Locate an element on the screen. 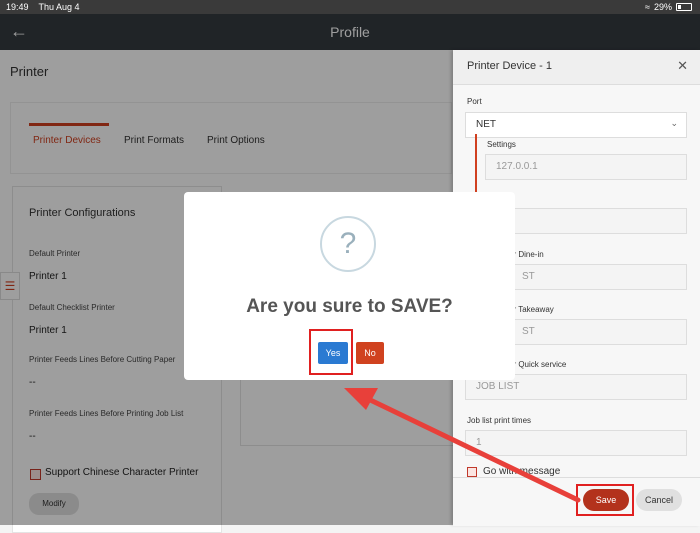  no-button: No is located at coordinates (370, 353).